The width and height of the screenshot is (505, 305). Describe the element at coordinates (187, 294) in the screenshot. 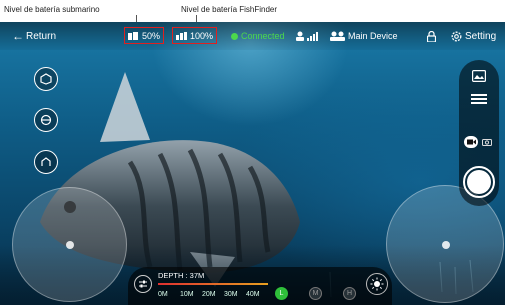

I see `depth-scale-label: 10M` at that location.